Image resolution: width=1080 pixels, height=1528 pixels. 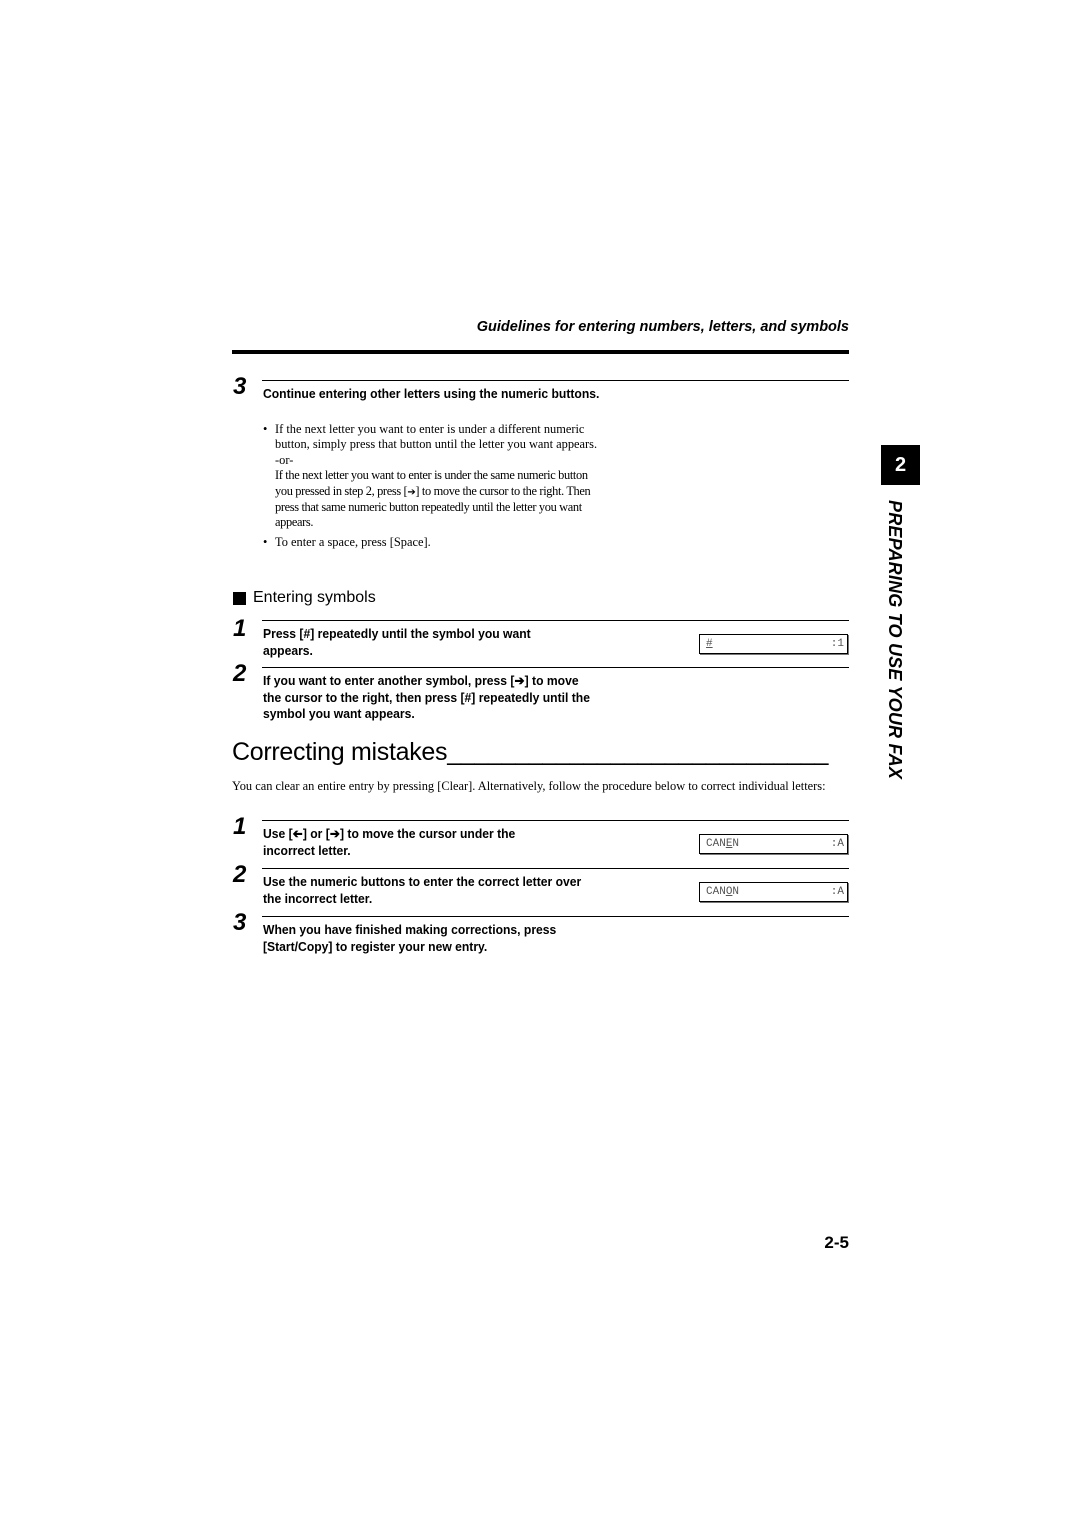 I want to click on page-number: 2-5, so click(x=836, y=1242).